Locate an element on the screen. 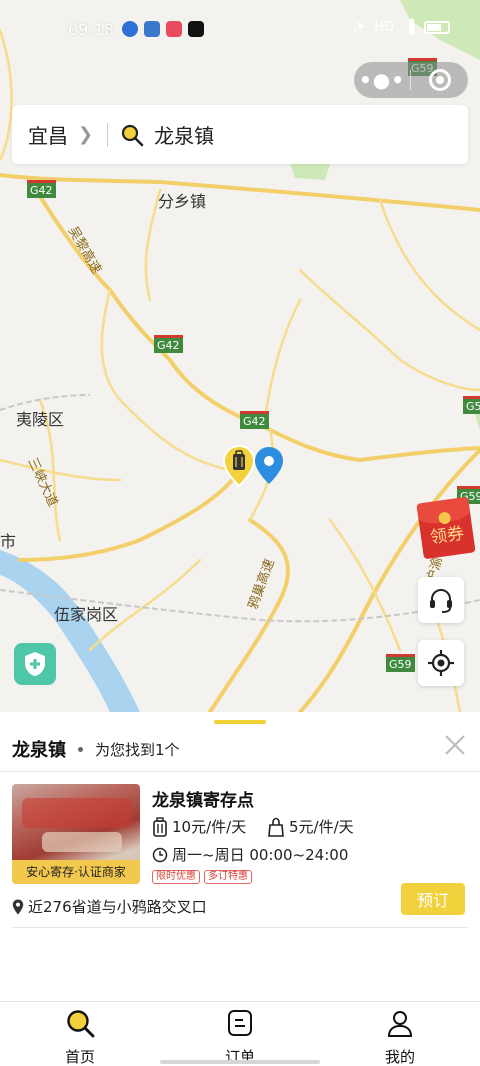  more-options-icon: •●• is located at coordinates (382, 80).